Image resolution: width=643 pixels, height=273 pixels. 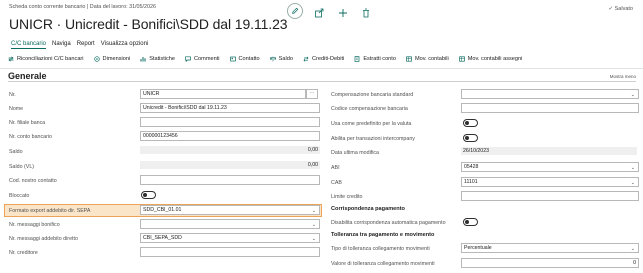 I want to click on action-crediti-debiti: Crediti-Debiti, so click(x=323, y=59).